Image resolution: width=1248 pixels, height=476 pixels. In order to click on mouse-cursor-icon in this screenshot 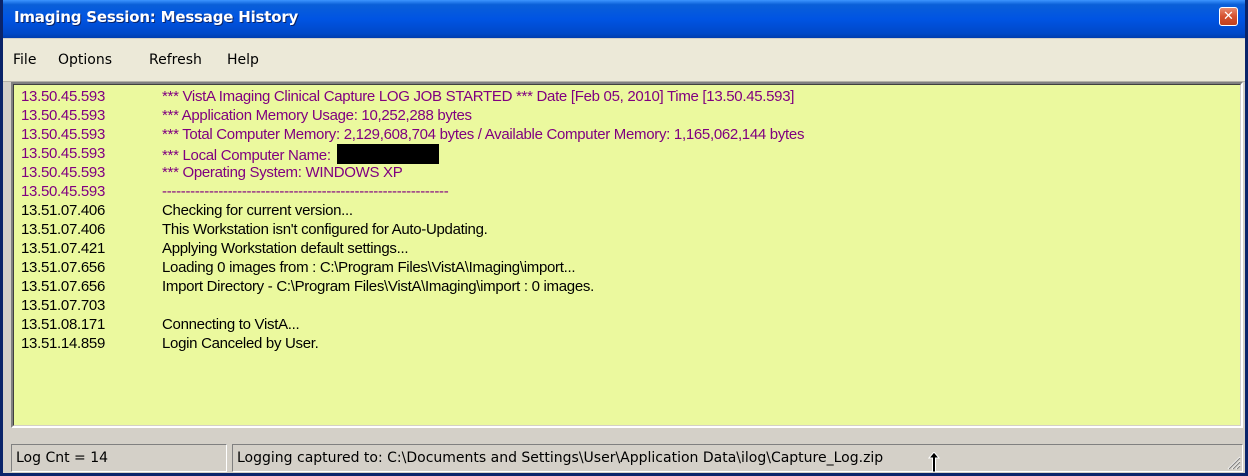, I will do `click(934, 462)`.